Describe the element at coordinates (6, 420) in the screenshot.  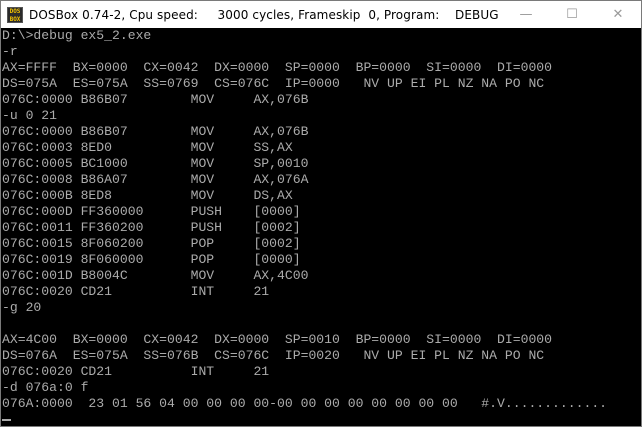
I see `text-cursor` at that location.